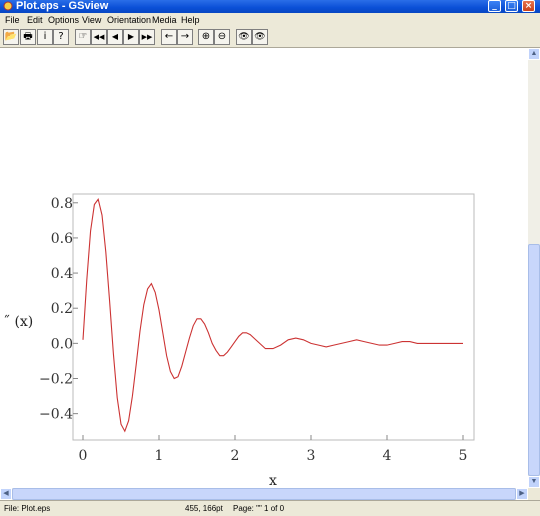  I want to click on x-tick-label: 3, so click(311, 456).